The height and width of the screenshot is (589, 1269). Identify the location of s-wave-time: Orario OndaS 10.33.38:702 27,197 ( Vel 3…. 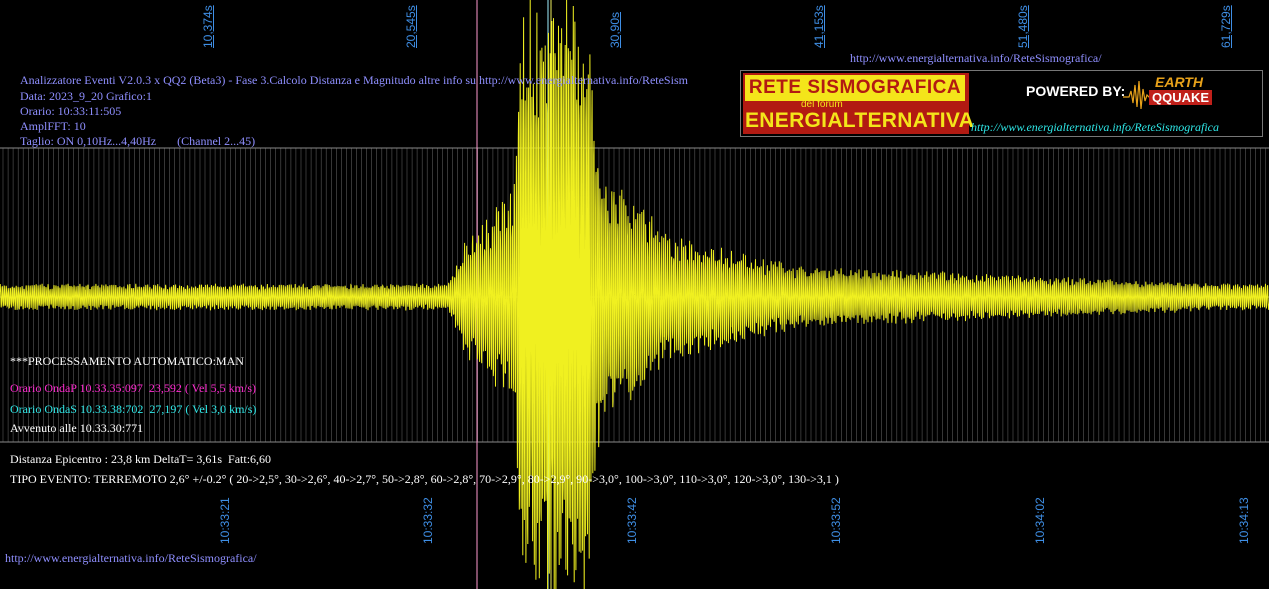
(133, 409).